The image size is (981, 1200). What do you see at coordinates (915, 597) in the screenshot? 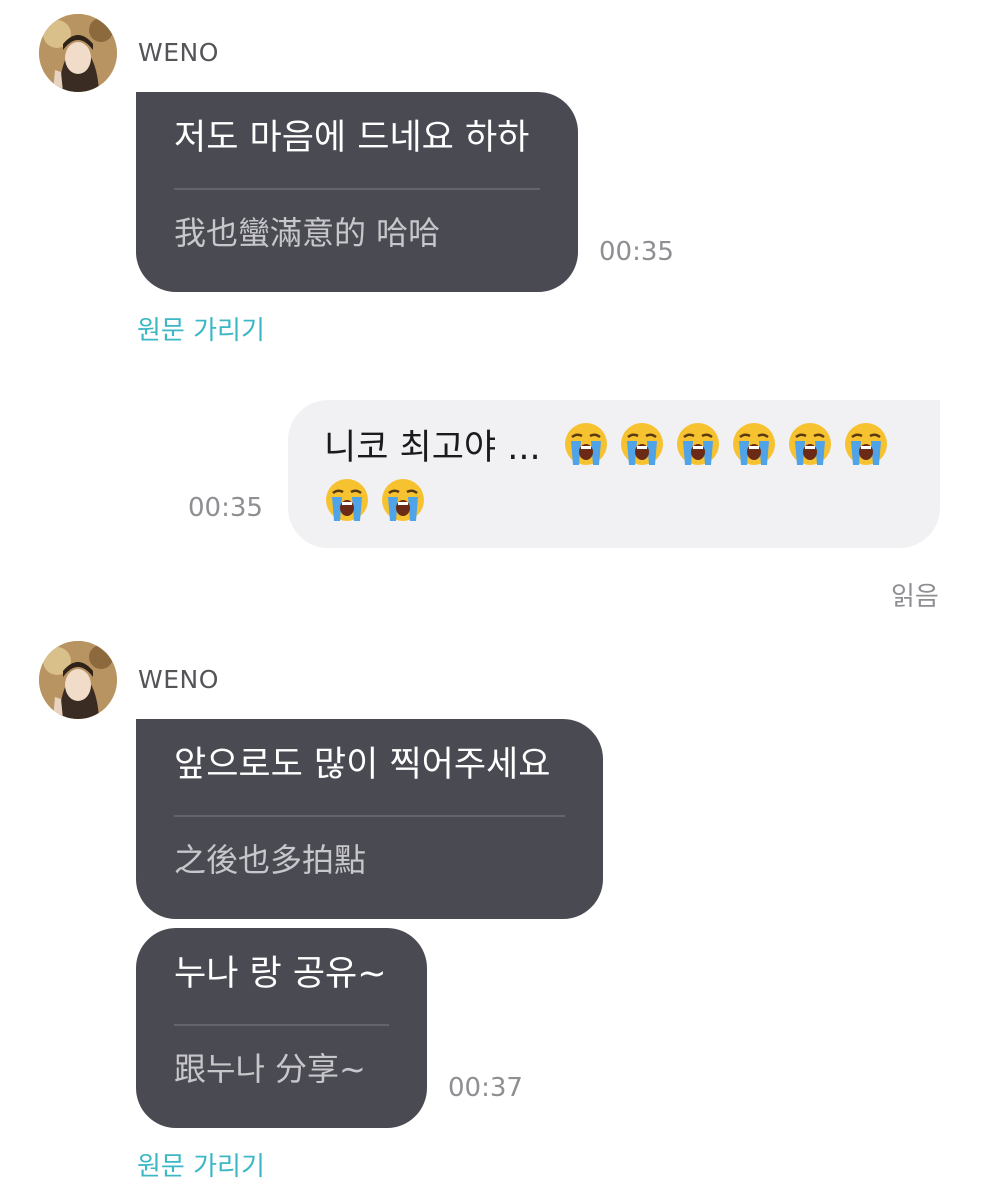
I see `read-status: 읽음` at bounding box center [915, 597].